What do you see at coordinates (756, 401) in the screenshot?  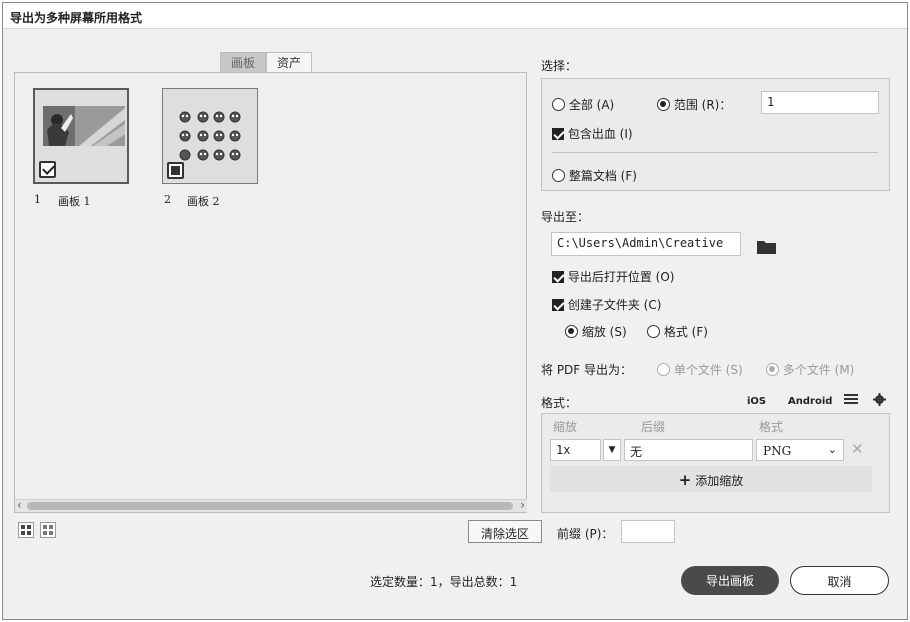 I see `ios-preset-button: iOS` at bounding box center [756, 401].